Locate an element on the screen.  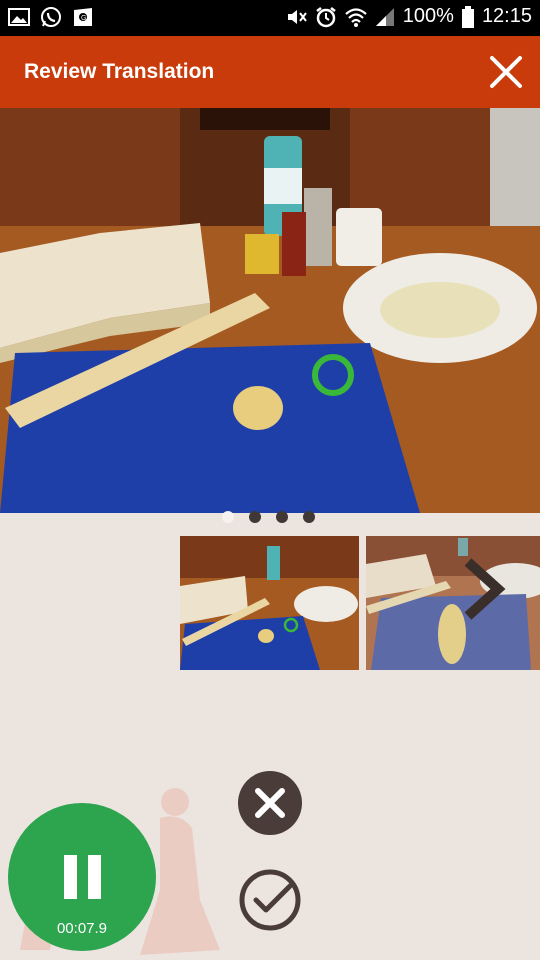
signal-icon is located at coordinates (384, 16).